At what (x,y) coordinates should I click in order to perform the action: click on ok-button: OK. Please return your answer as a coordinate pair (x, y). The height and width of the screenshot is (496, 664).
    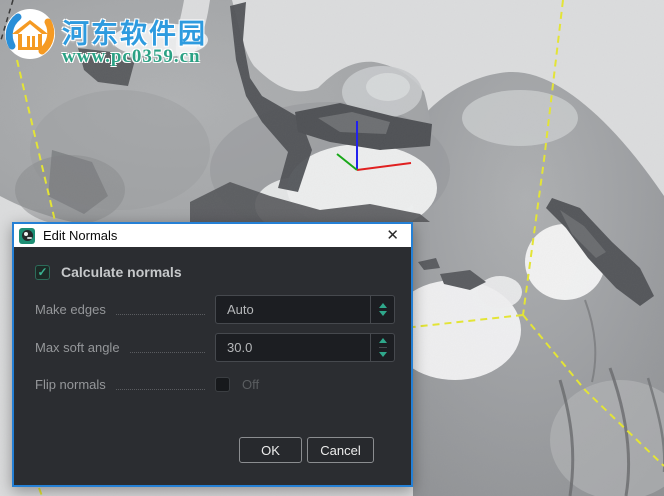
    Looking at the image, I should click on (270, 450).